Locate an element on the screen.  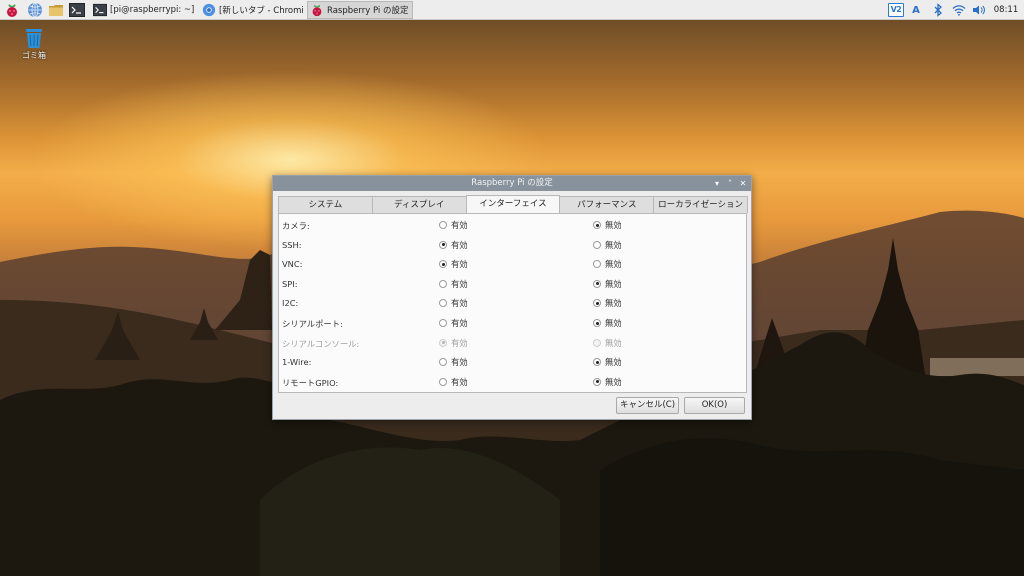
clock: 08:11 is located at coordinates (1006, 10).